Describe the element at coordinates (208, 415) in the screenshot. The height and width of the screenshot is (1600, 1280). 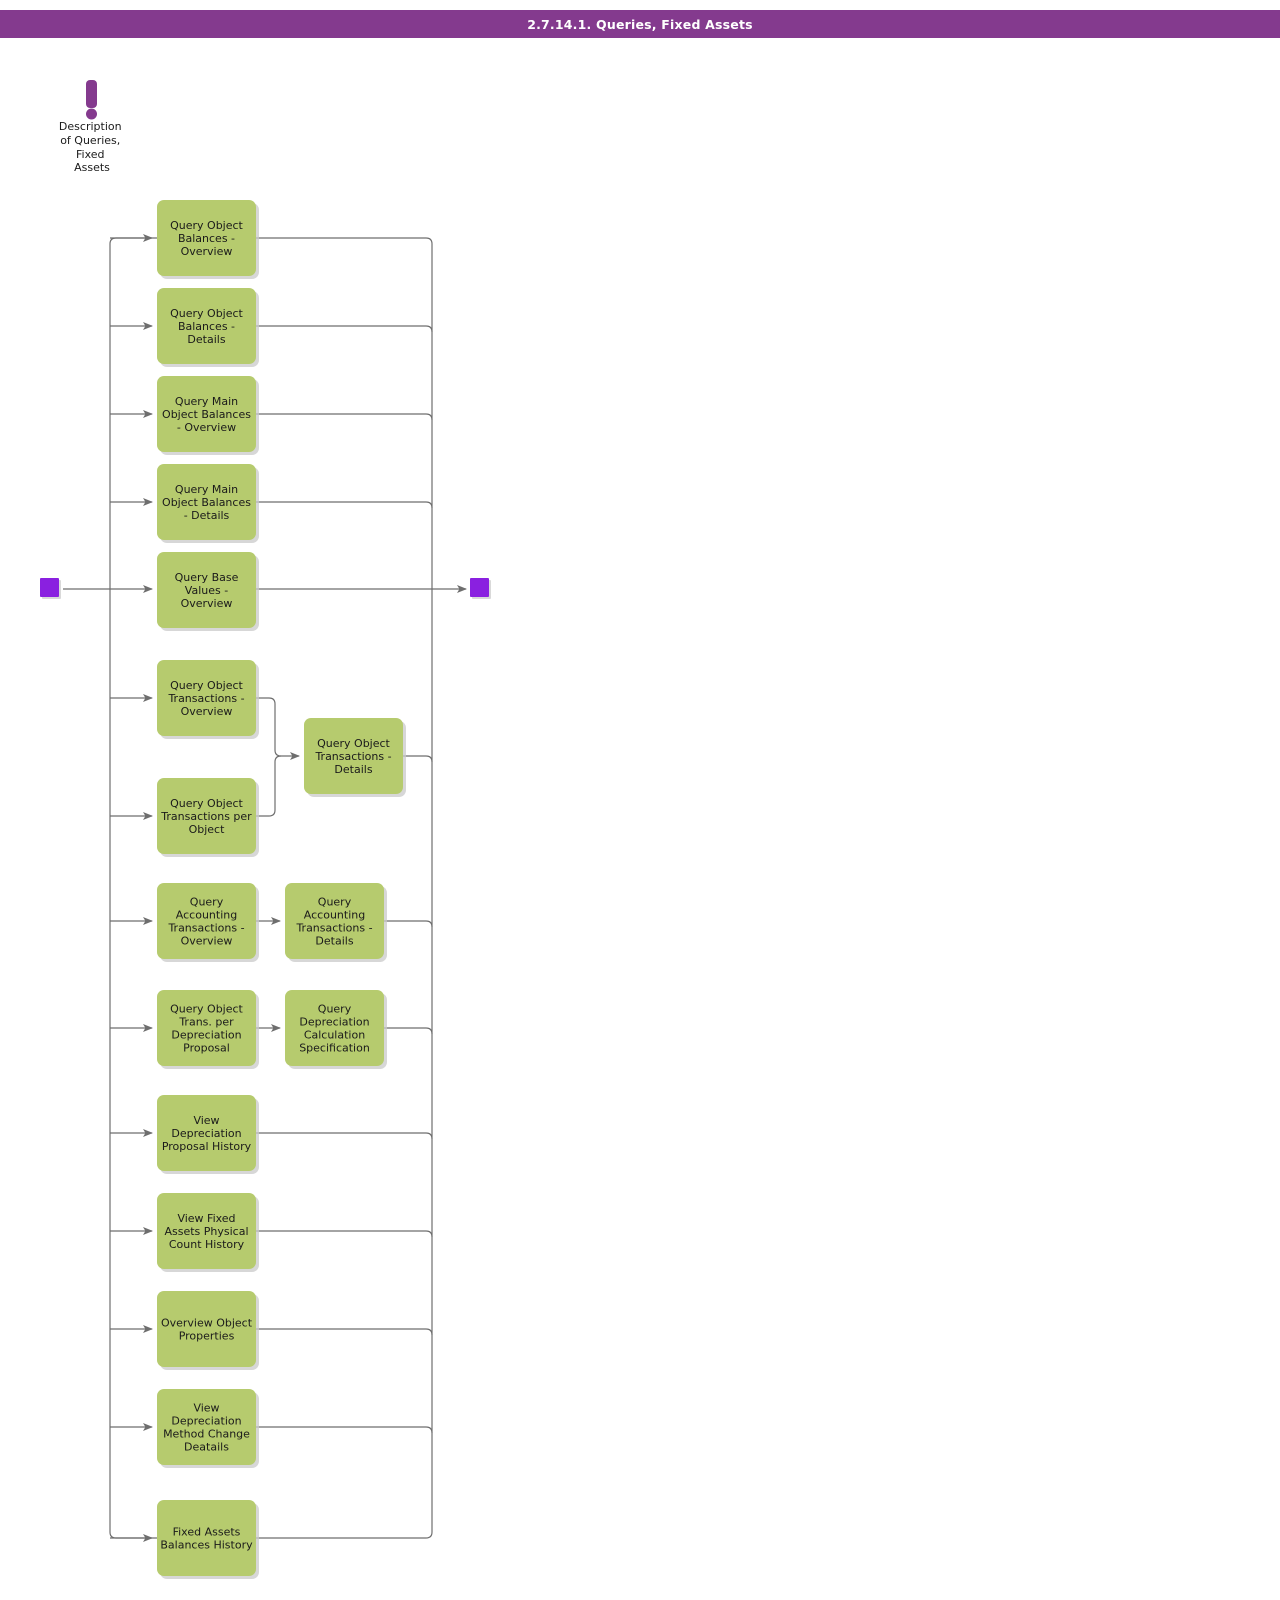
I see `flow-node: Query Main Object Balances - Overview` at that location.